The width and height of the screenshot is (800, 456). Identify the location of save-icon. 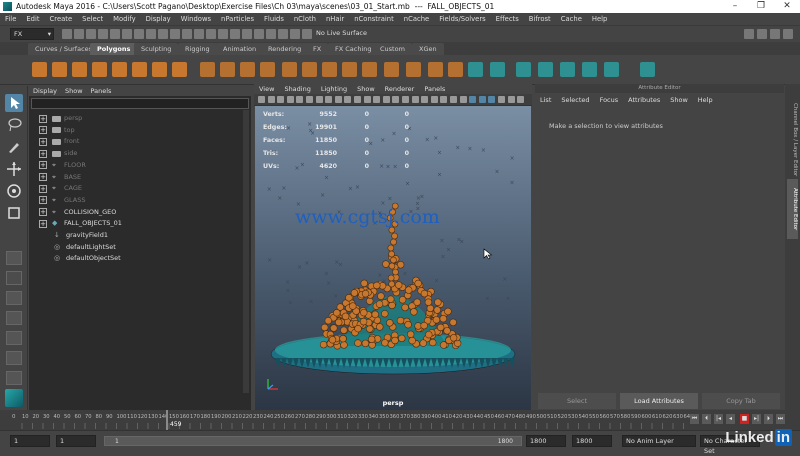
(79, 34).